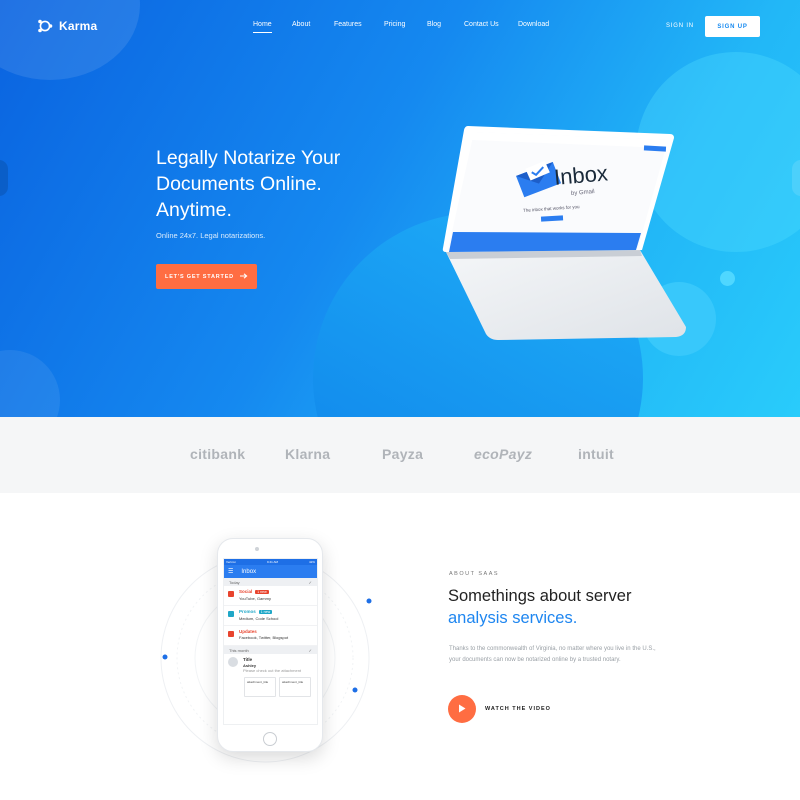 The width and height of the screenshot is (800, 800). Describe the element at coordinates (4, 178) in the screenshot. I see `slider-prev-handle` at that location.